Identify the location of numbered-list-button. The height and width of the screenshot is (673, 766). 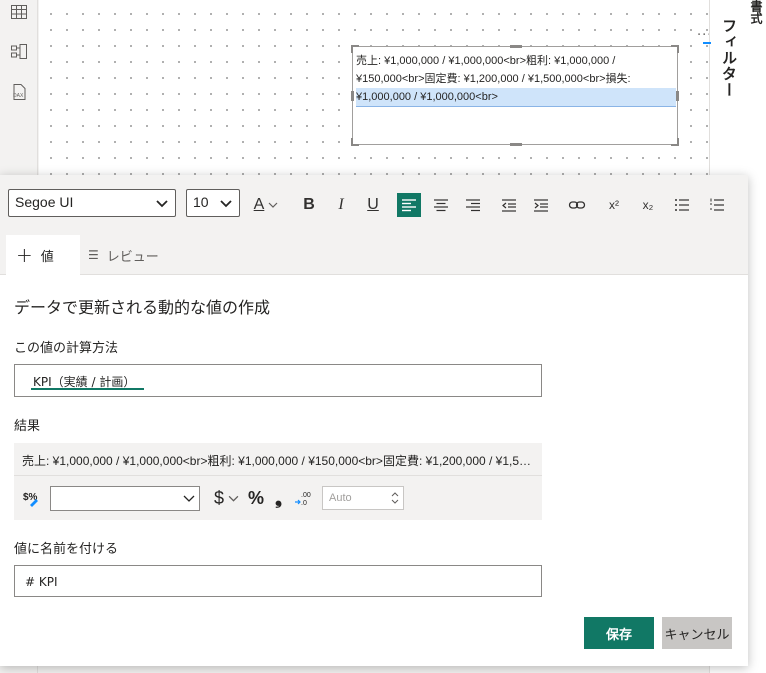
(717, 205).